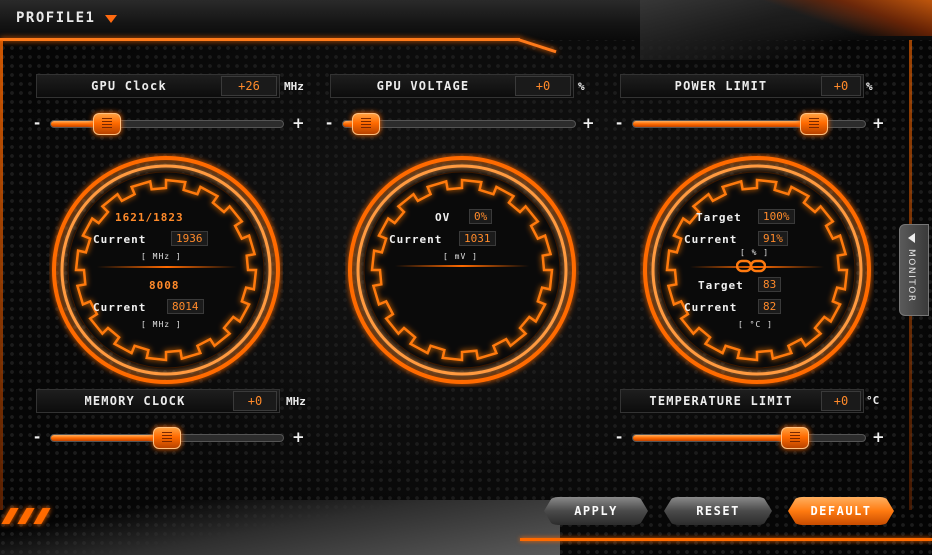 This screenshot has height=555, width=932. I want to click on monitor-label: MONITOR, so click(911, 276).